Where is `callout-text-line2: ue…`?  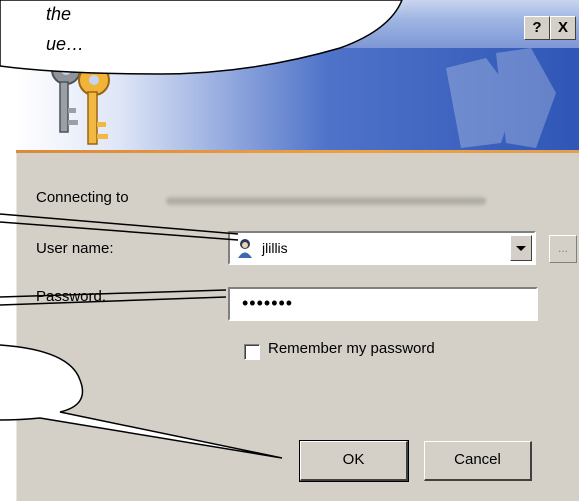
callout-text-line2: ue… is located at coordinates (65, 44).